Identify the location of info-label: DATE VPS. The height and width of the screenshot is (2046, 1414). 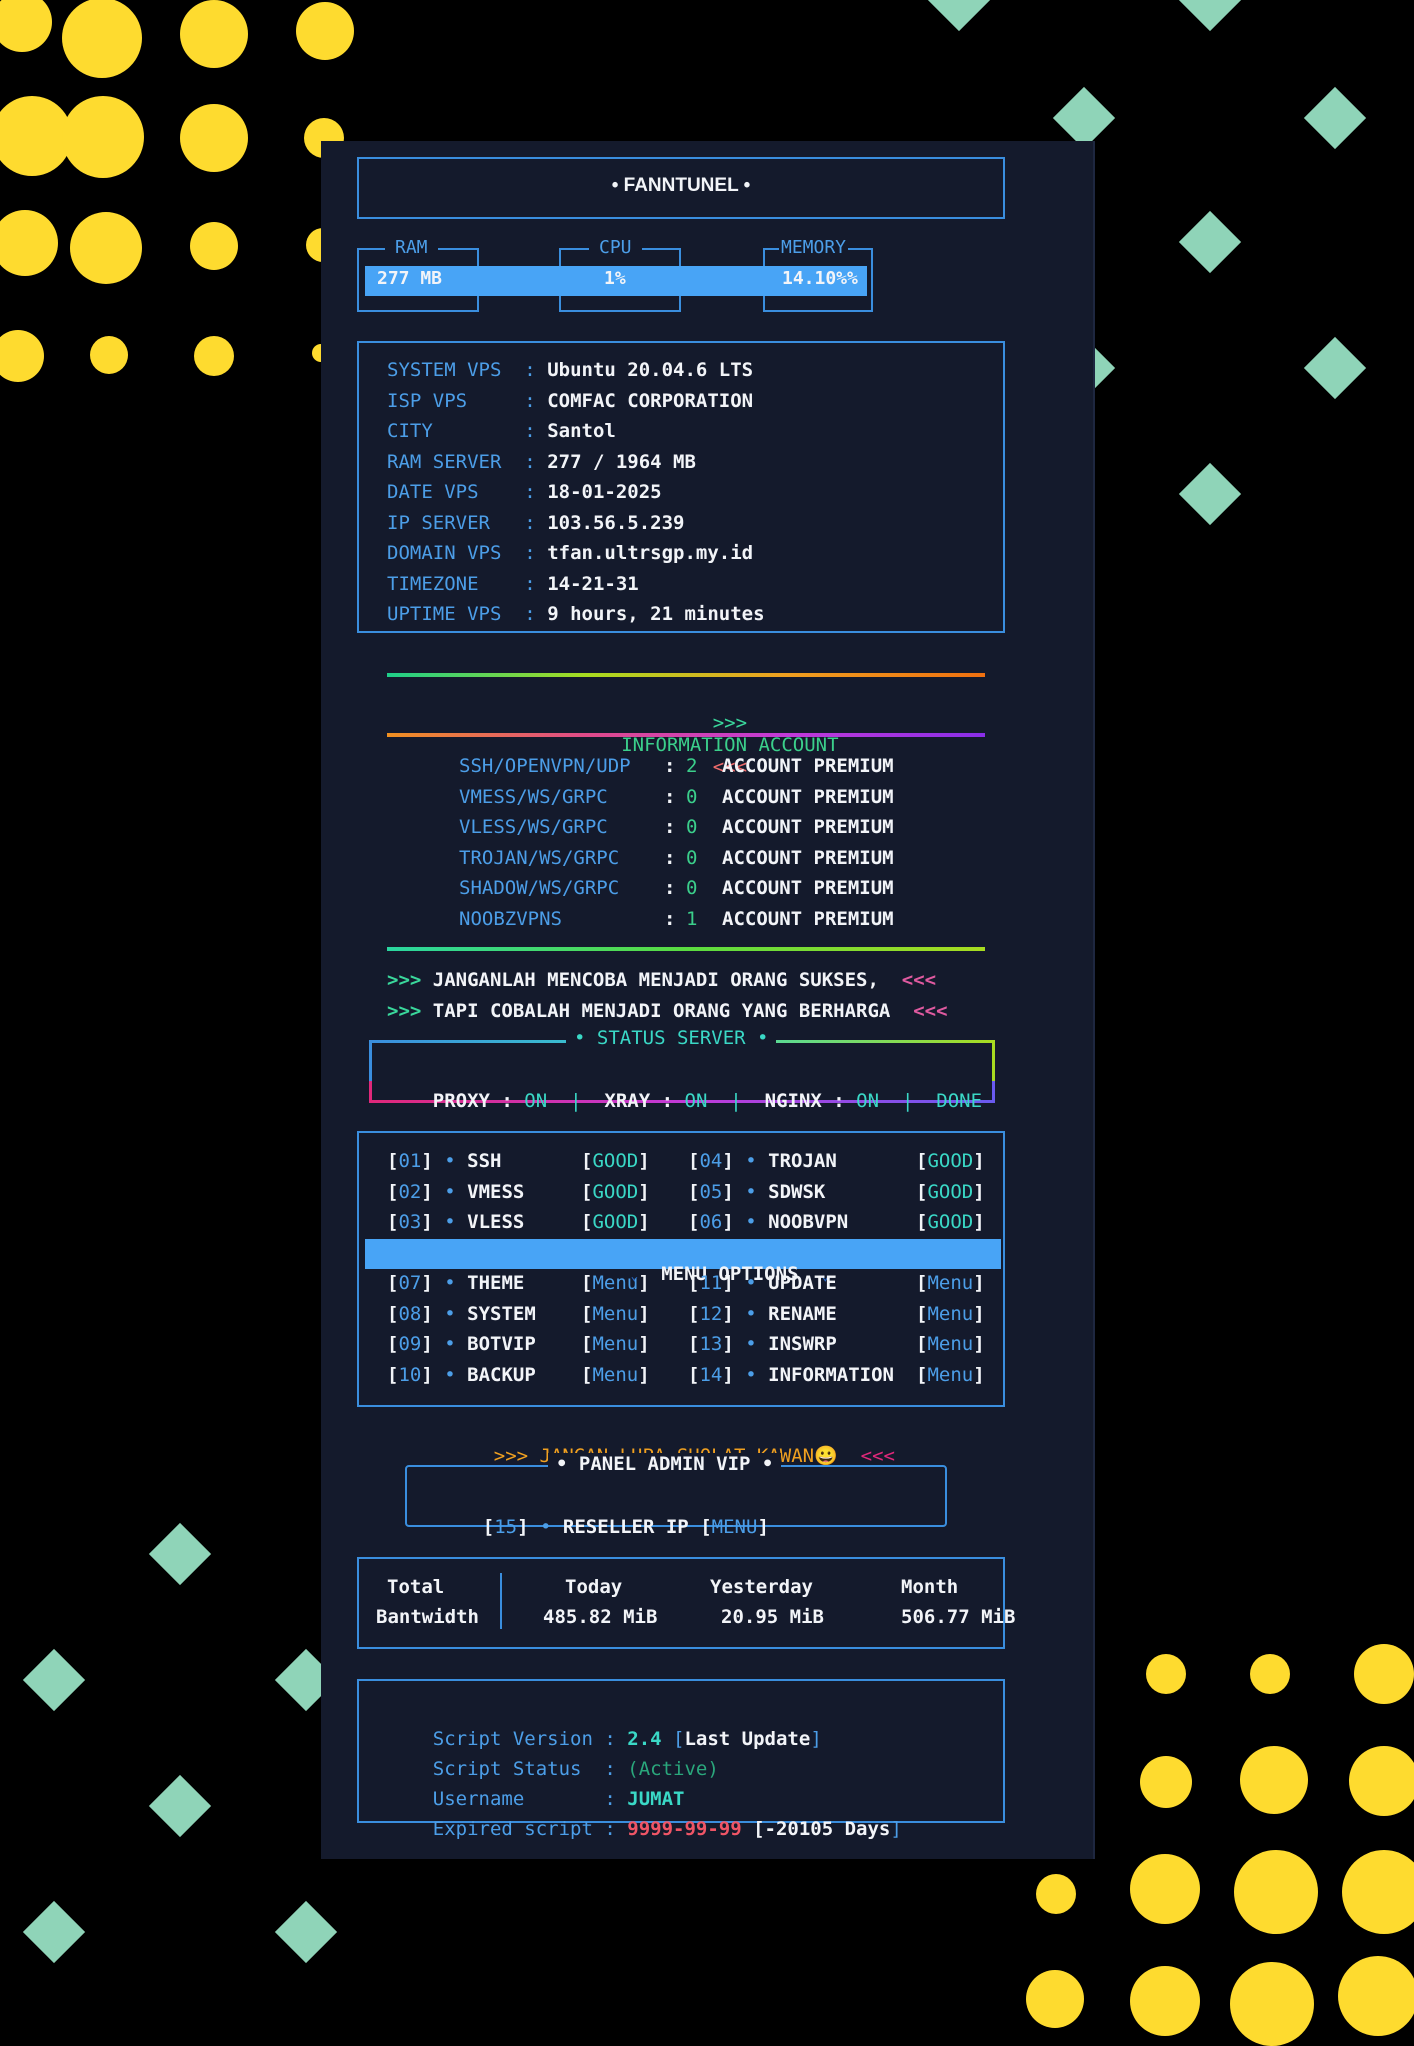
(450, 492).